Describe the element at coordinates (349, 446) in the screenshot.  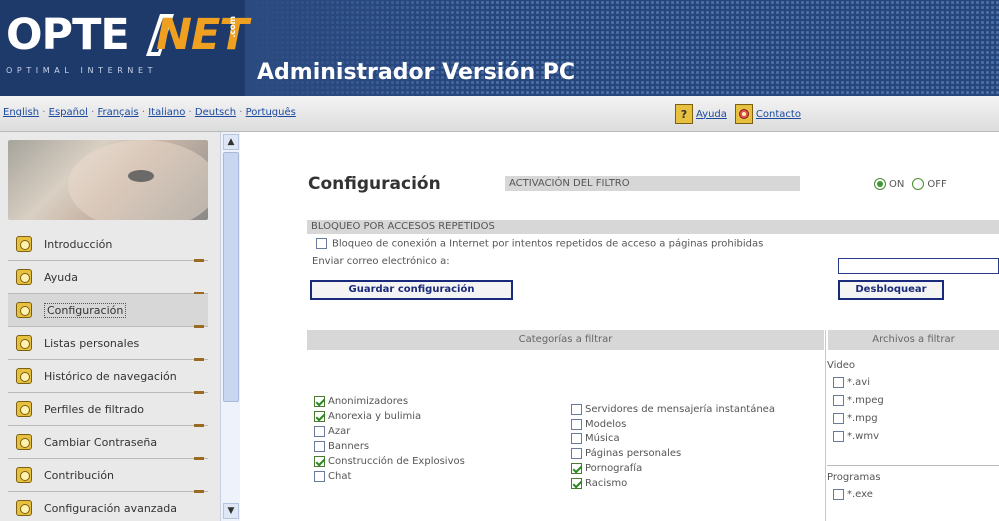
I see `category-label: Banners` at that location.